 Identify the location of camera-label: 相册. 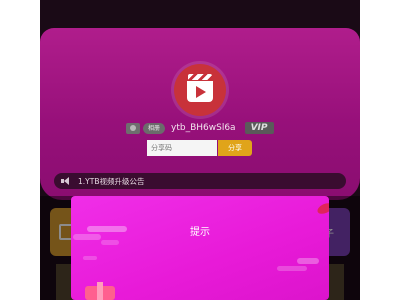
(154, 128).